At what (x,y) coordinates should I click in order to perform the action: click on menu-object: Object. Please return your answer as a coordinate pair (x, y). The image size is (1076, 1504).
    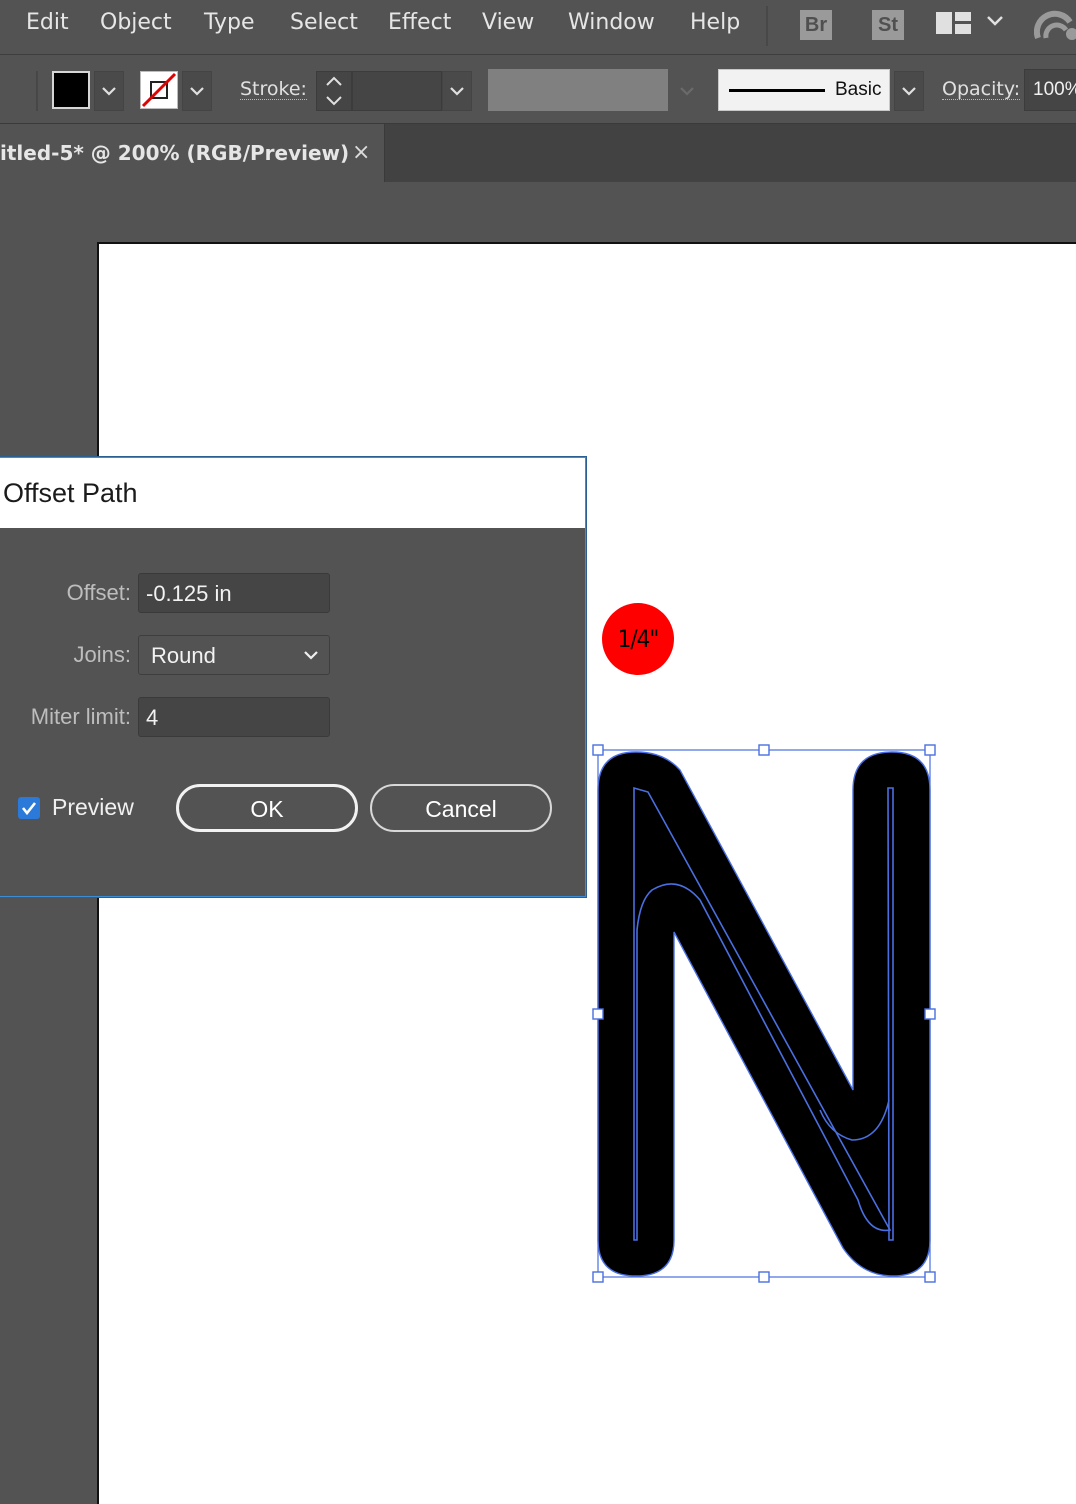
    Looking at the image, I should click on (136, 22).